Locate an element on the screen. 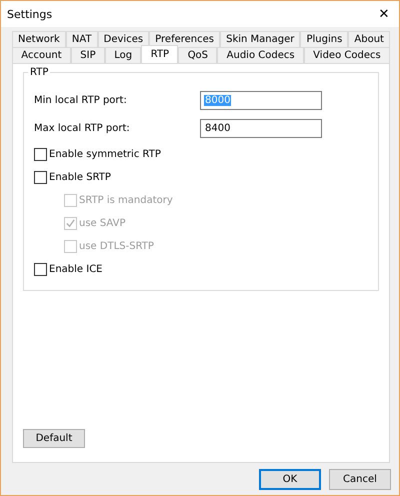 The image size is (400, 496). input-field: 8400 is located at coordinates (261, 128).